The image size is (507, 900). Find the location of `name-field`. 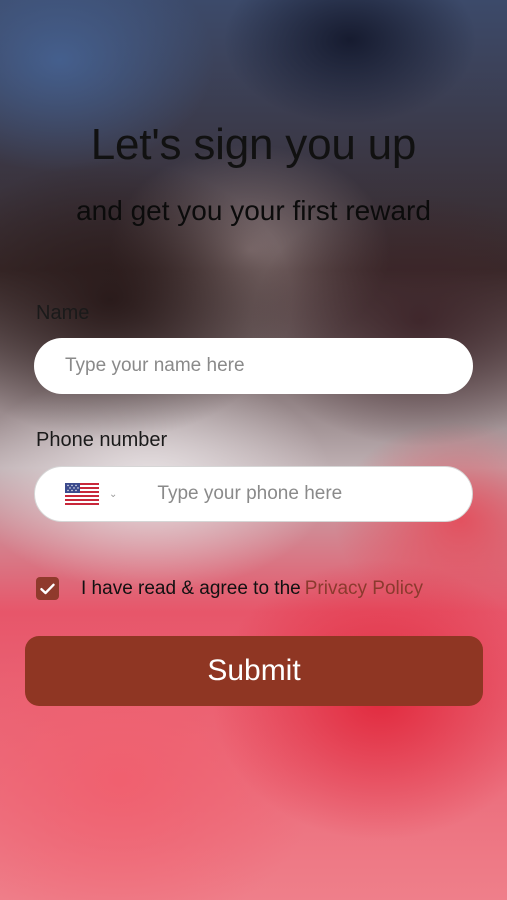

name-field is located at coordinates (253, 366).